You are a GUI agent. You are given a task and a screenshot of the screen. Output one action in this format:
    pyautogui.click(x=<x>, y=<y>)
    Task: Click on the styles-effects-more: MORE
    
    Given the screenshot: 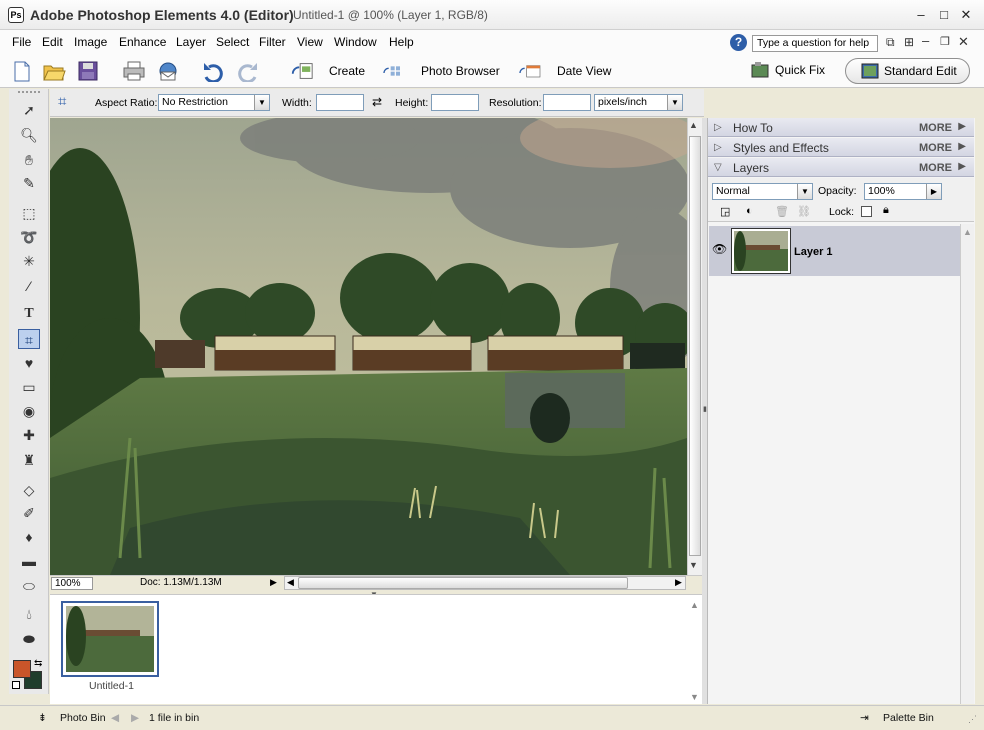 What is the action you would take?
    pyautogui.click(x=935, y=148)
    